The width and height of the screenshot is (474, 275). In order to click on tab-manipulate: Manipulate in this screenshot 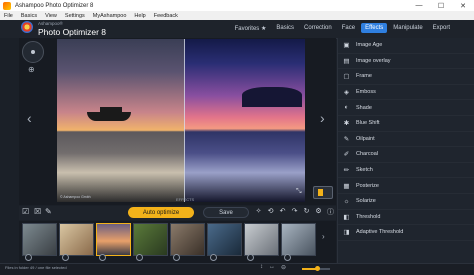, I will do `click(407, 28)`.